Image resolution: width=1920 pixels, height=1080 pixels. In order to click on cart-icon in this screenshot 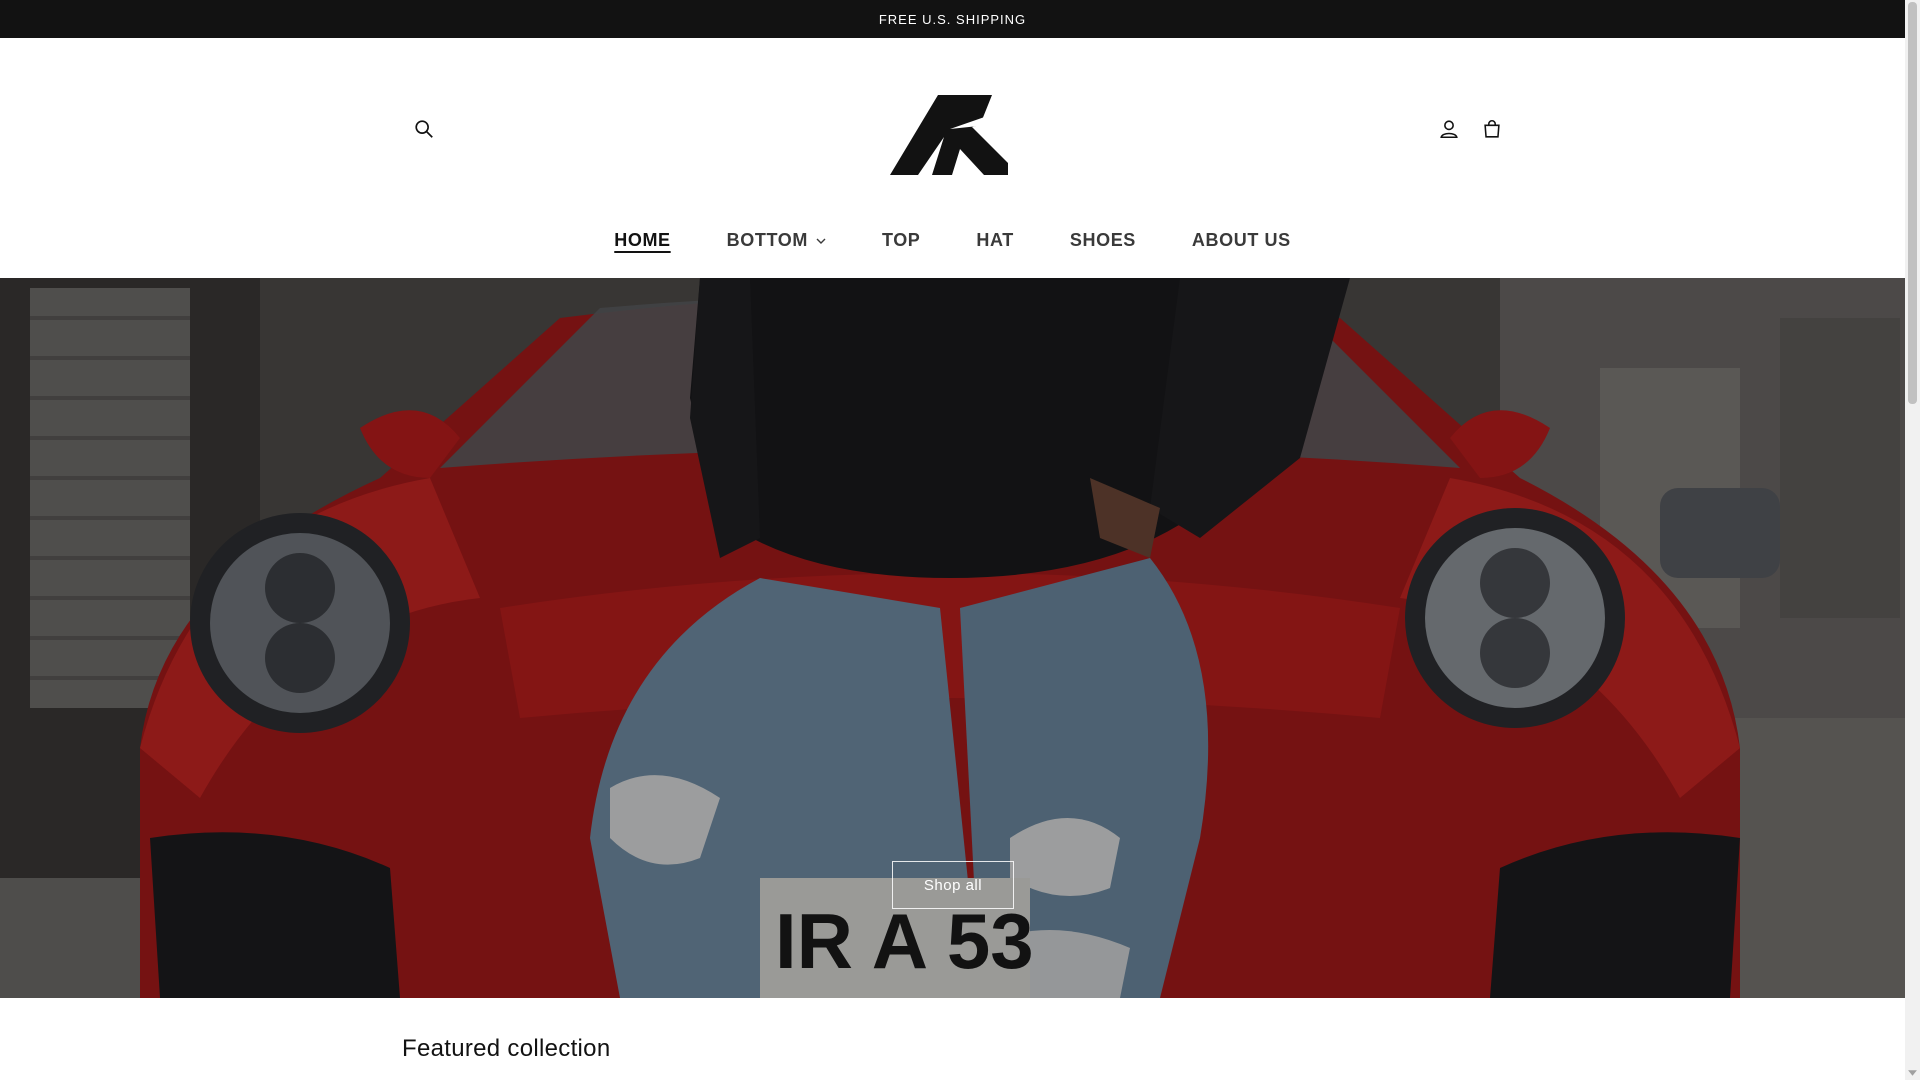, I will do `click(1492, 129)`.